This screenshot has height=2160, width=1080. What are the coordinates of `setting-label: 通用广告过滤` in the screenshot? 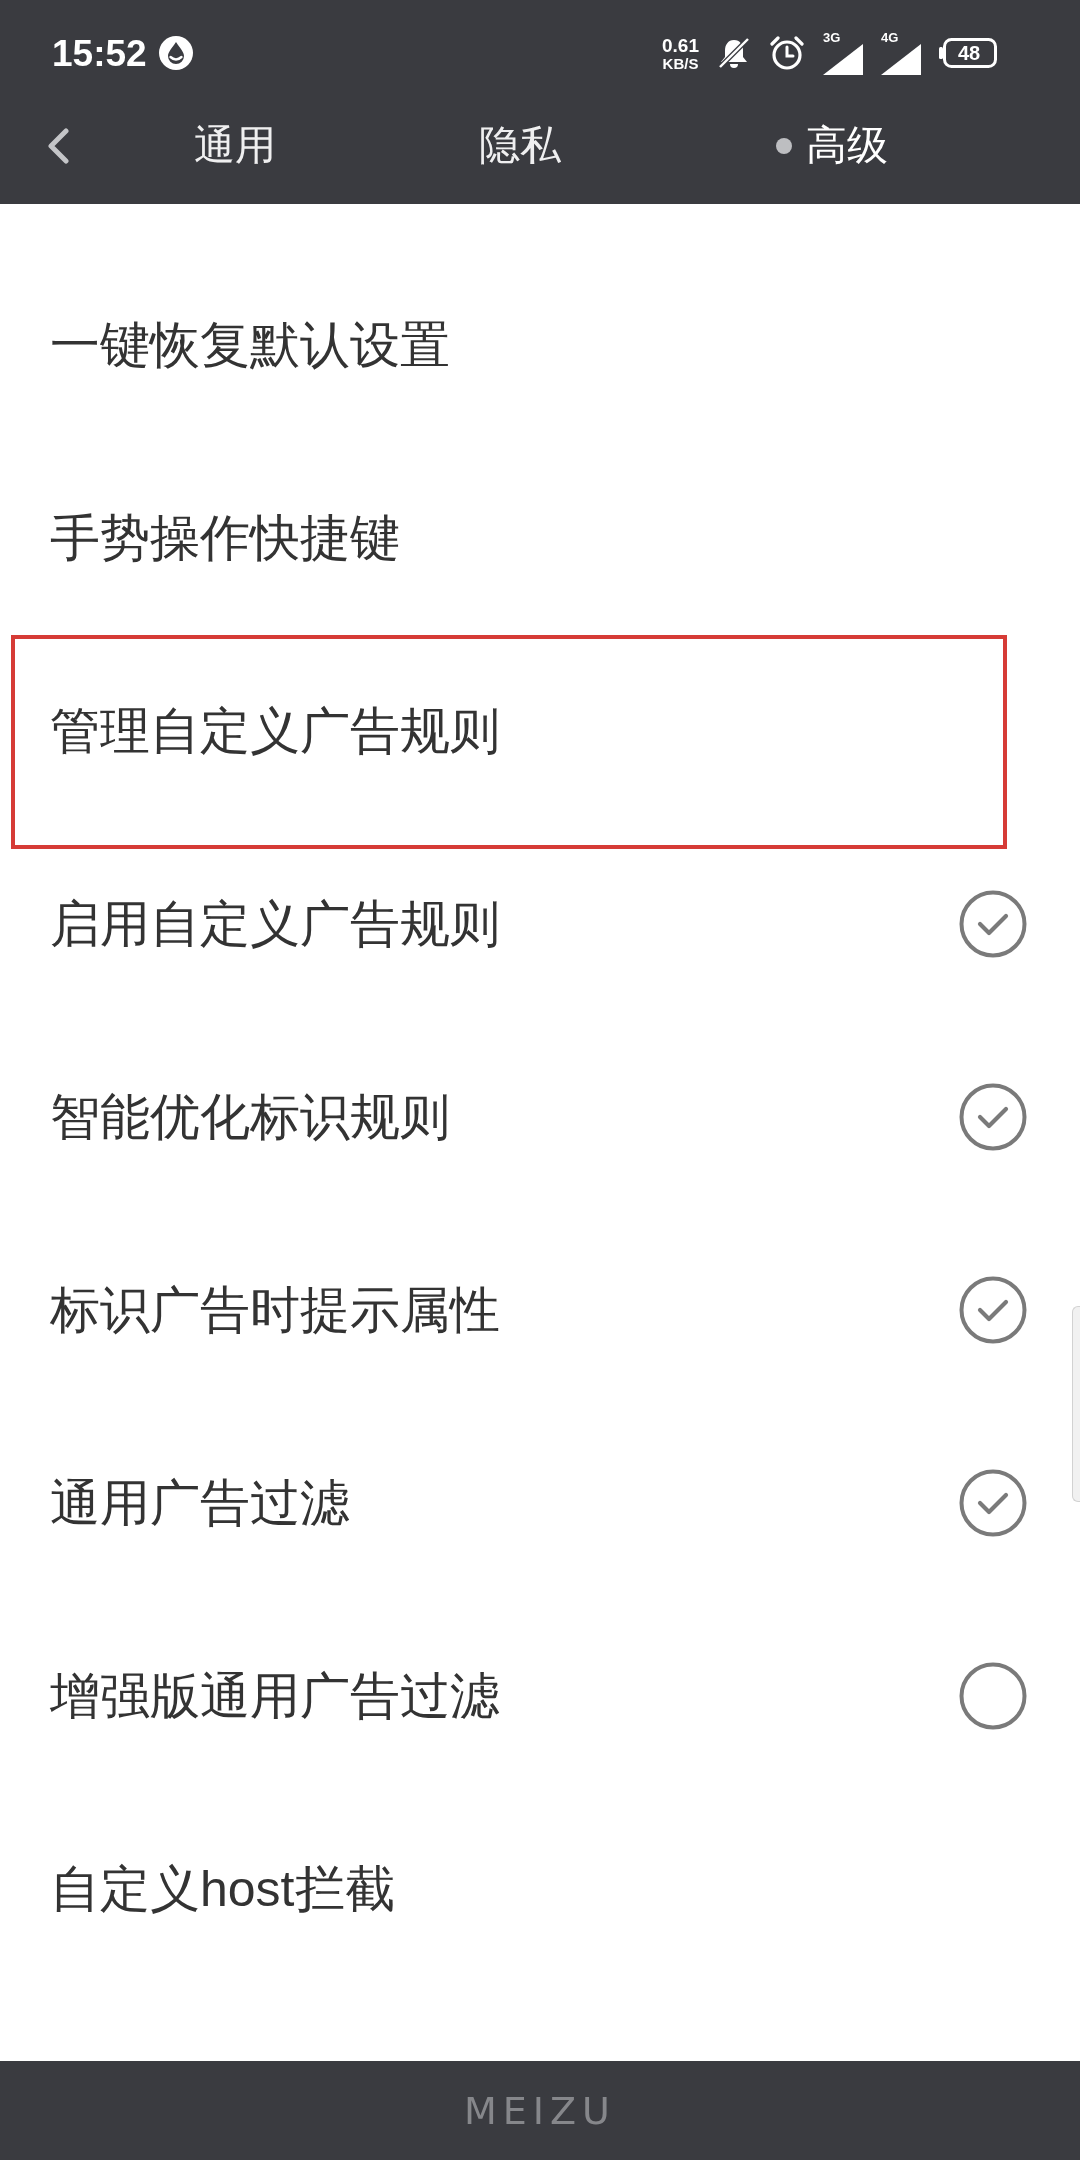 It's located at (200, 1502).